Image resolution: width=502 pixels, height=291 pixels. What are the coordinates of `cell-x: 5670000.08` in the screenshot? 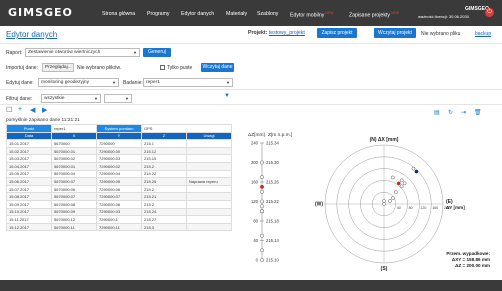 It's located at (74, 204).